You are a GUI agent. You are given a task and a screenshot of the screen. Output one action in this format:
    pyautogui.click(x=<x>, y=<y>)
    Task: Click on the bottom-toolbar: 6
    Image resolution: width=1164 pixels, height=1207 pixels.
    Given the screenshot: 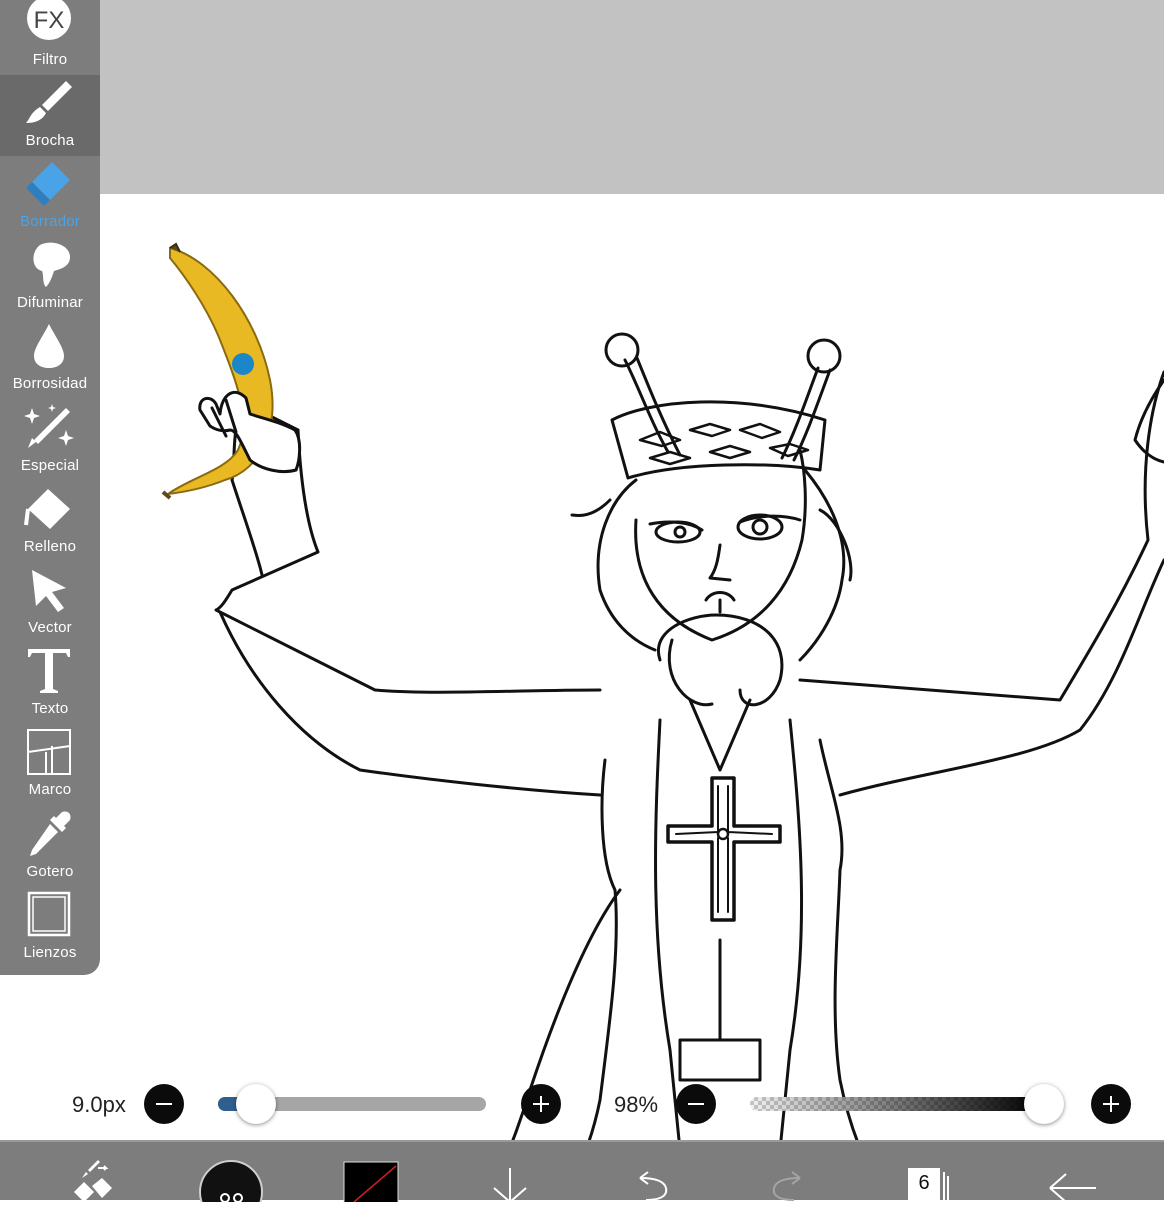 What is the action you would take?
    pyautogui.click(x=582, y=1173)
    